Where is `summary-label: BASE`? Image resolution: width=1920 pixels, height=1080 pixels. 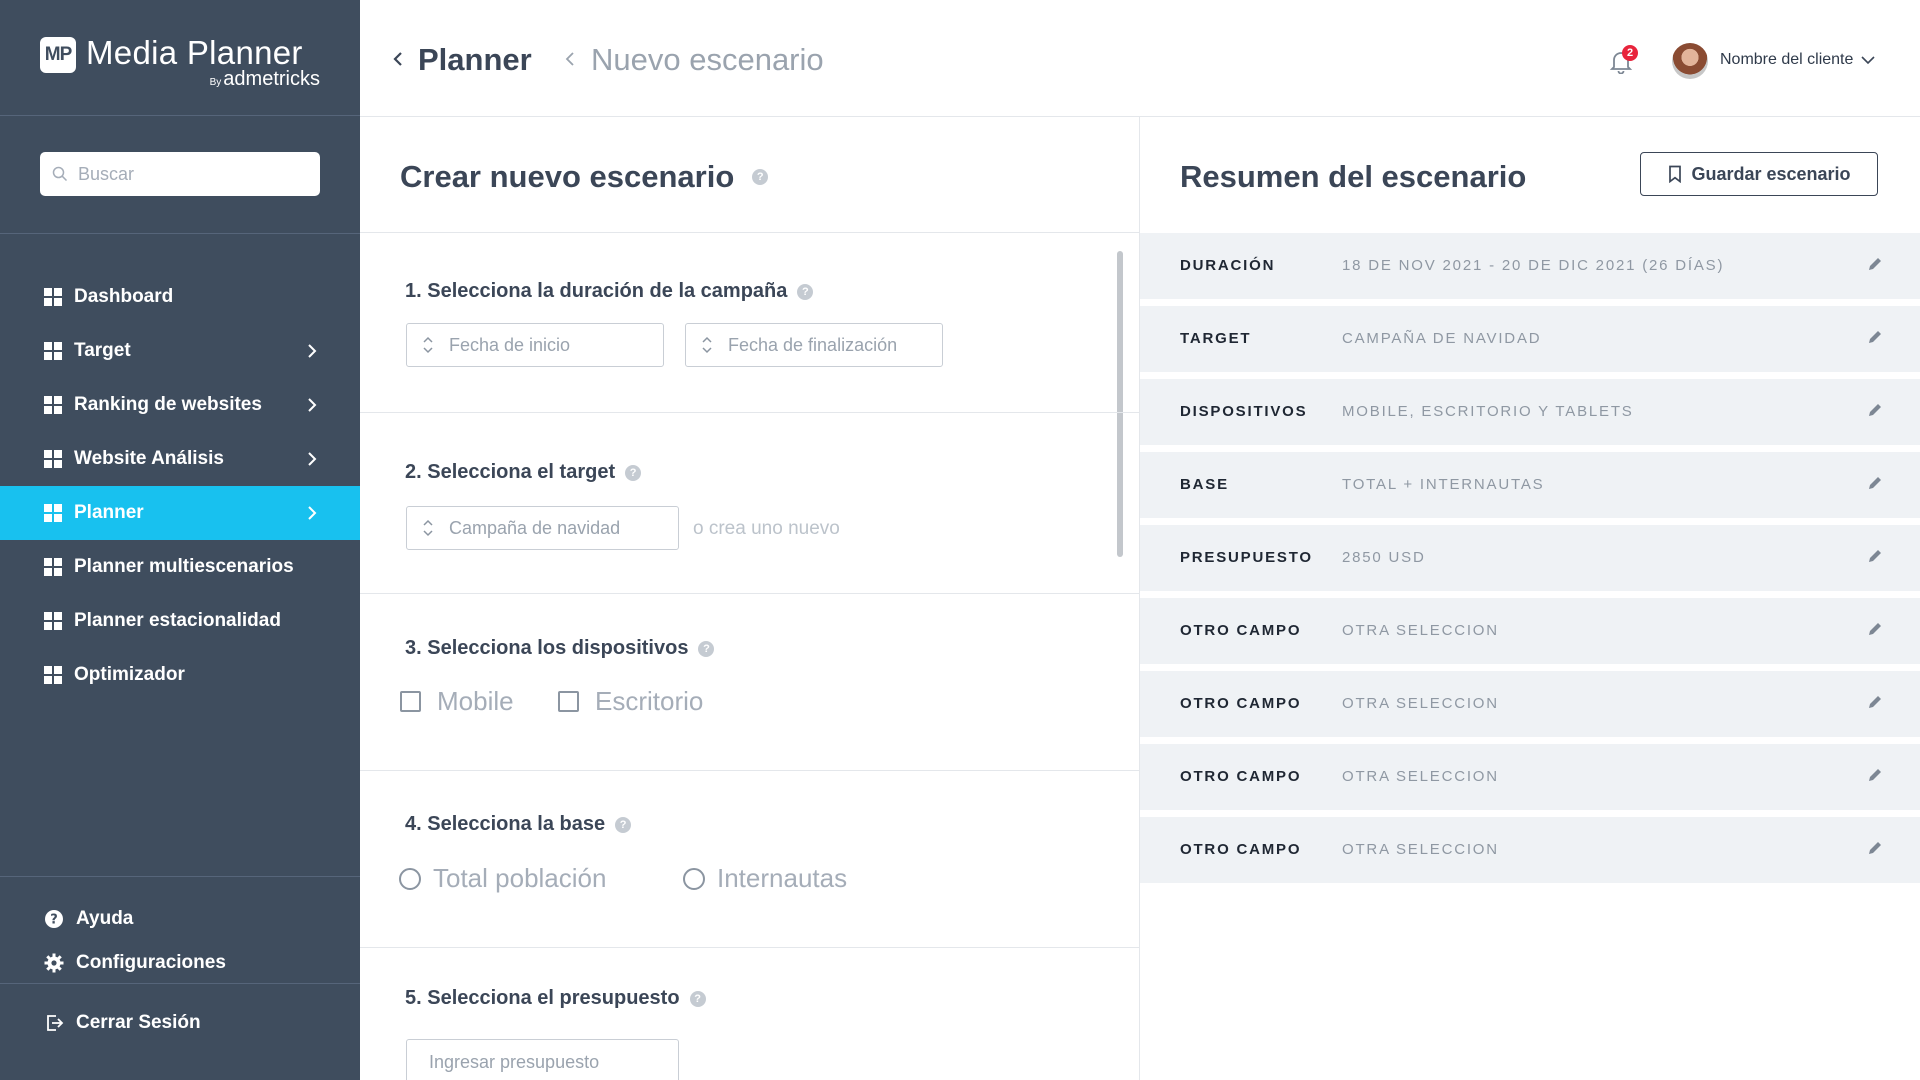 summary-label: BASE is located at coordinates (1204, 484).